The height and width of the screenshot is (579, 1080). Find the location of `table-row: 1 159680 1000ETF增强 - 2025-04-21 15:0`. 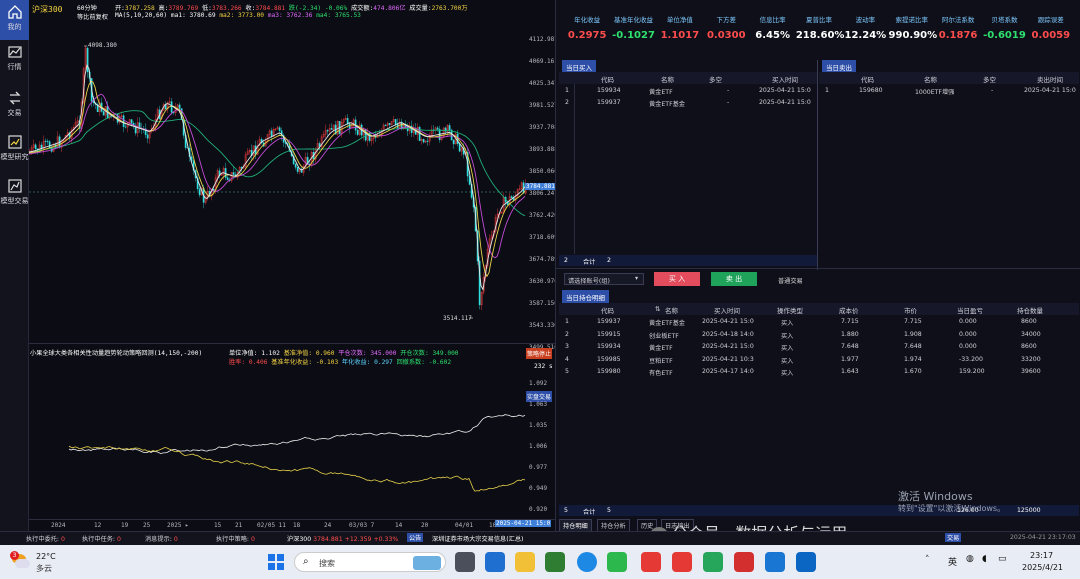

table-row: 1 159680 1000ETF增强 - 2025-04-21 15:0 is located at coordinates (949, 91).